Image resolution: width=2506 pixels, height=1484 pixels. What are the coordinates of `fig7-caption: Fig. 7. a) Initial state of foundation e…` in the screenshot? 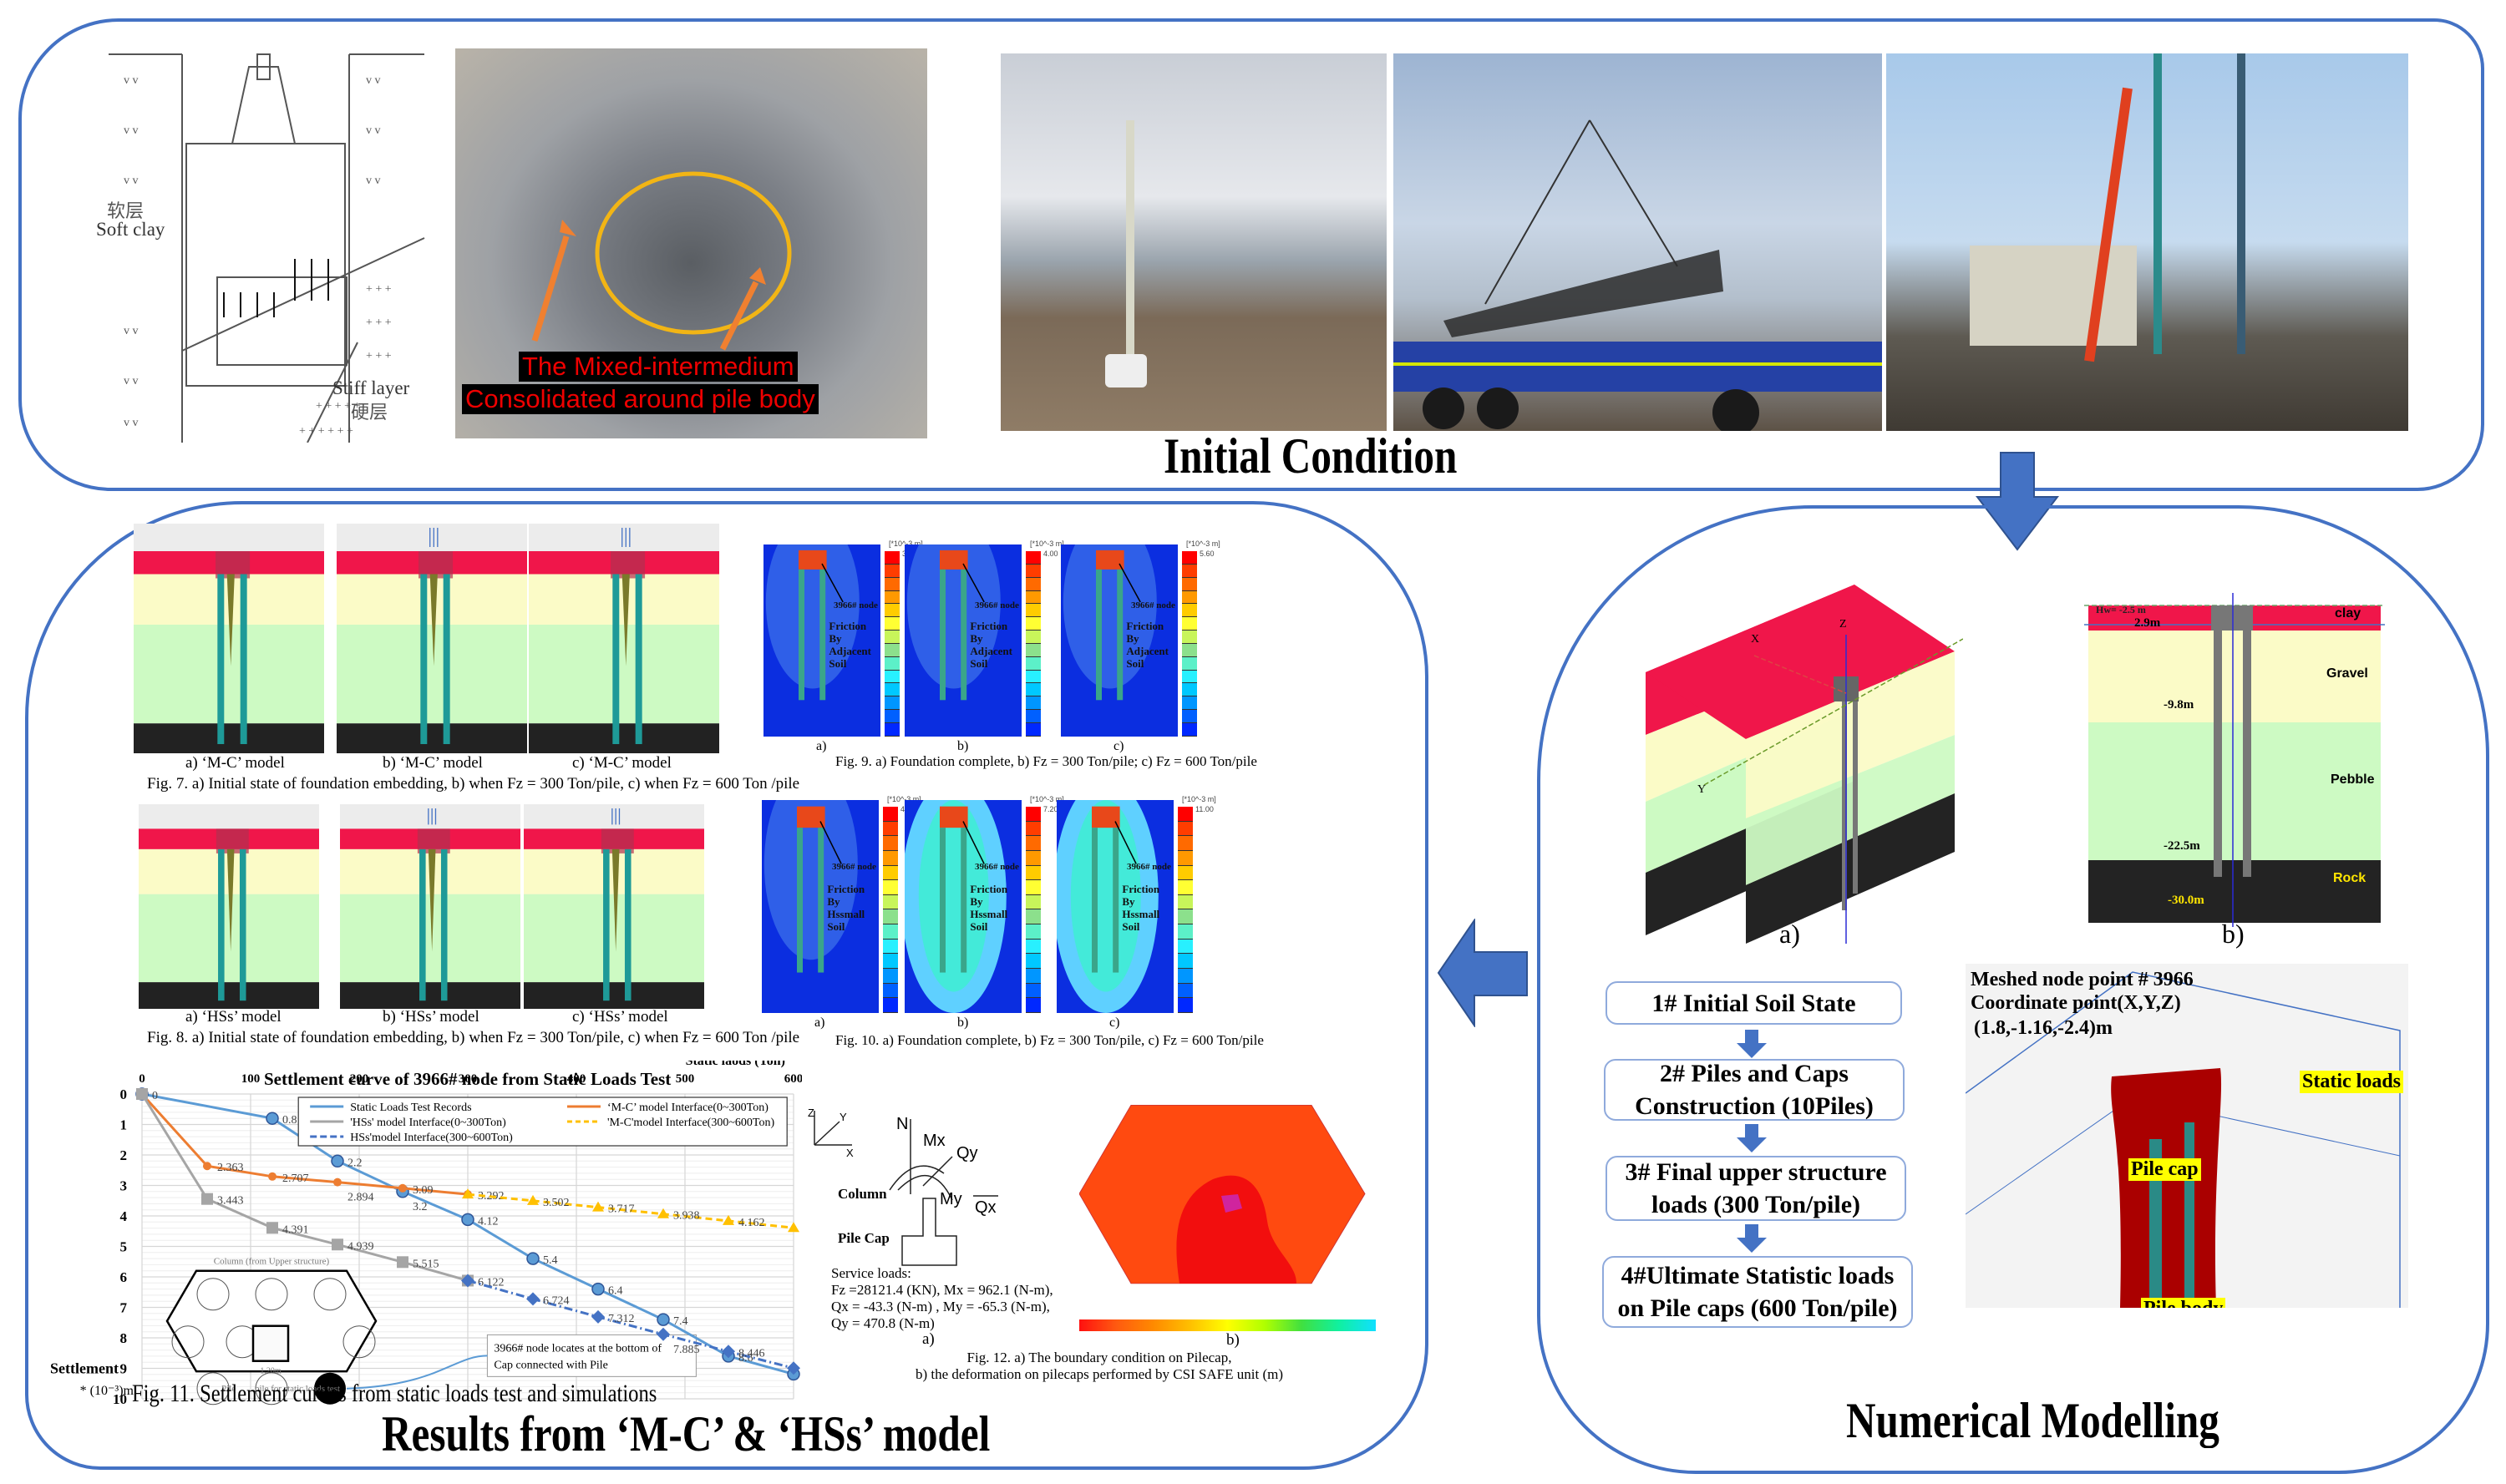 It's located at (473, 784).